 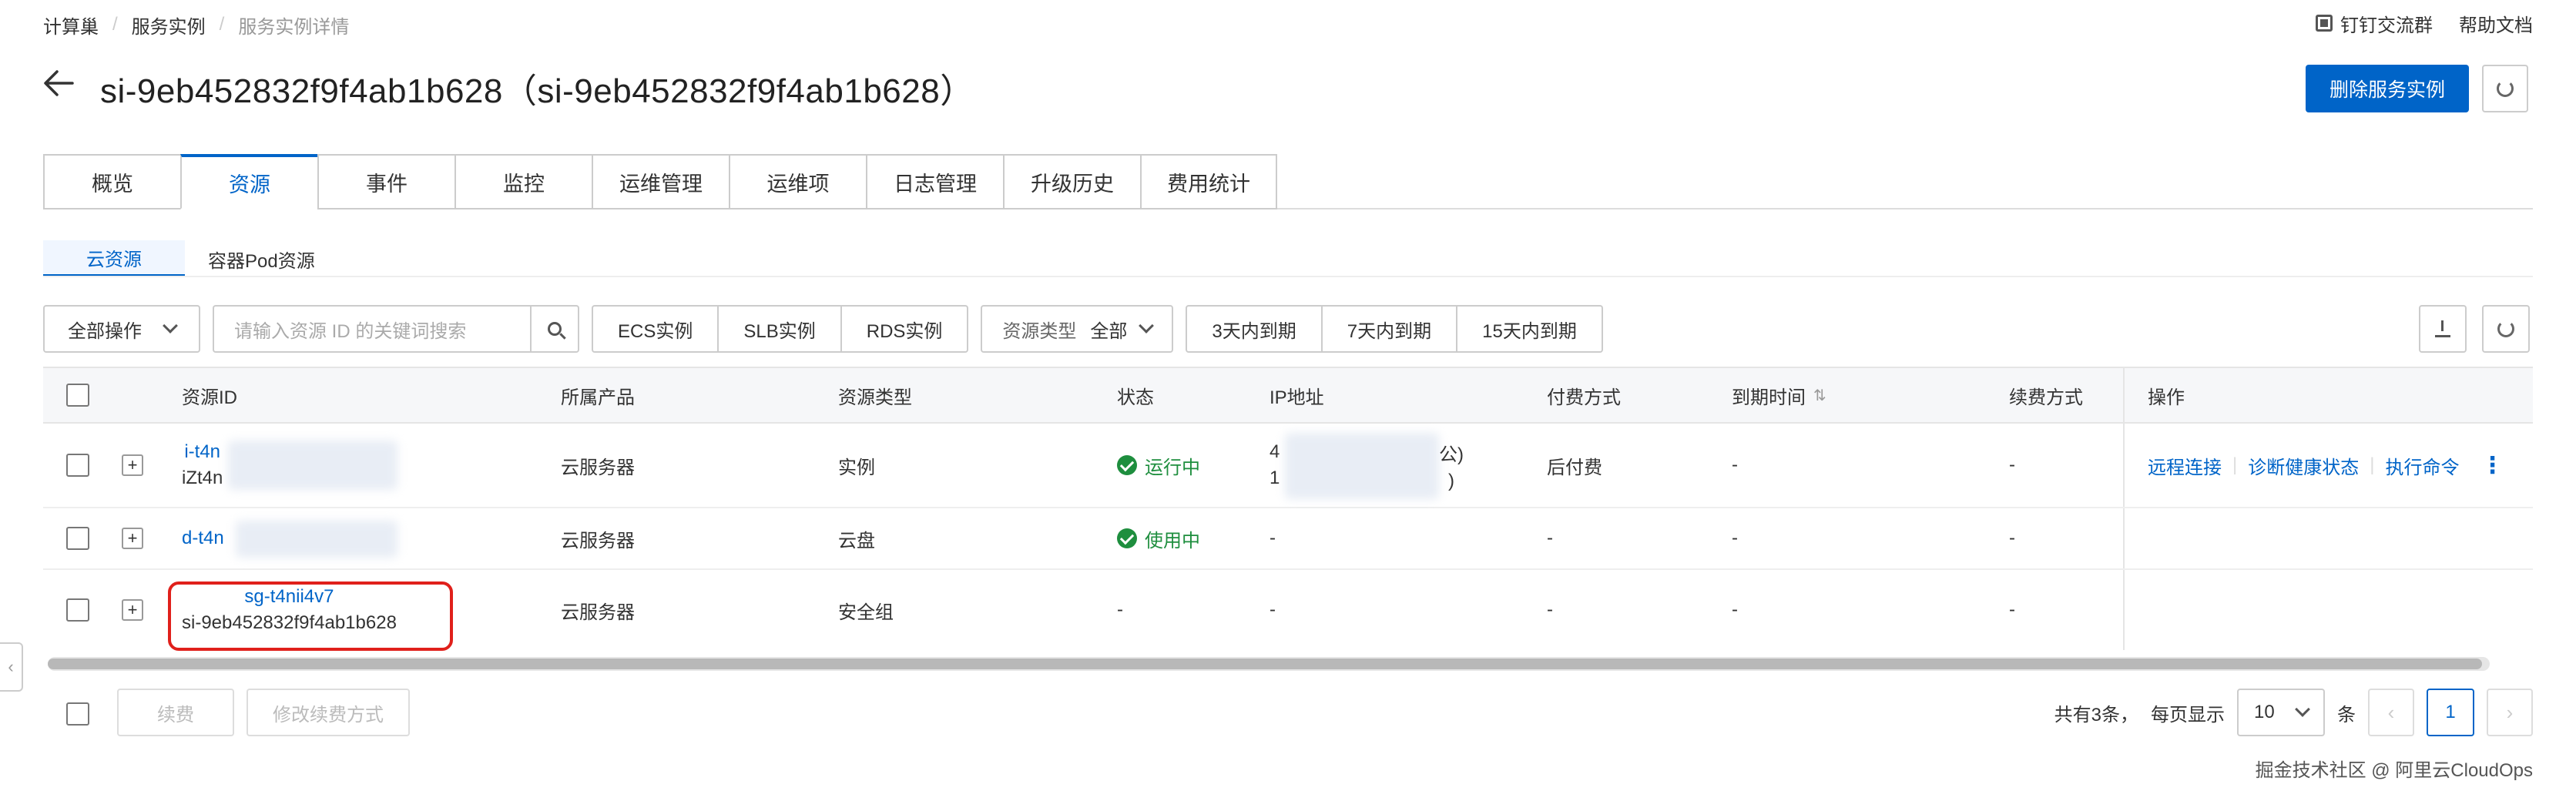 What do you see at coordinates (2281, 713) in the screenshot?
I see `page-size-select: 10` at bounding box center [2281, 713].